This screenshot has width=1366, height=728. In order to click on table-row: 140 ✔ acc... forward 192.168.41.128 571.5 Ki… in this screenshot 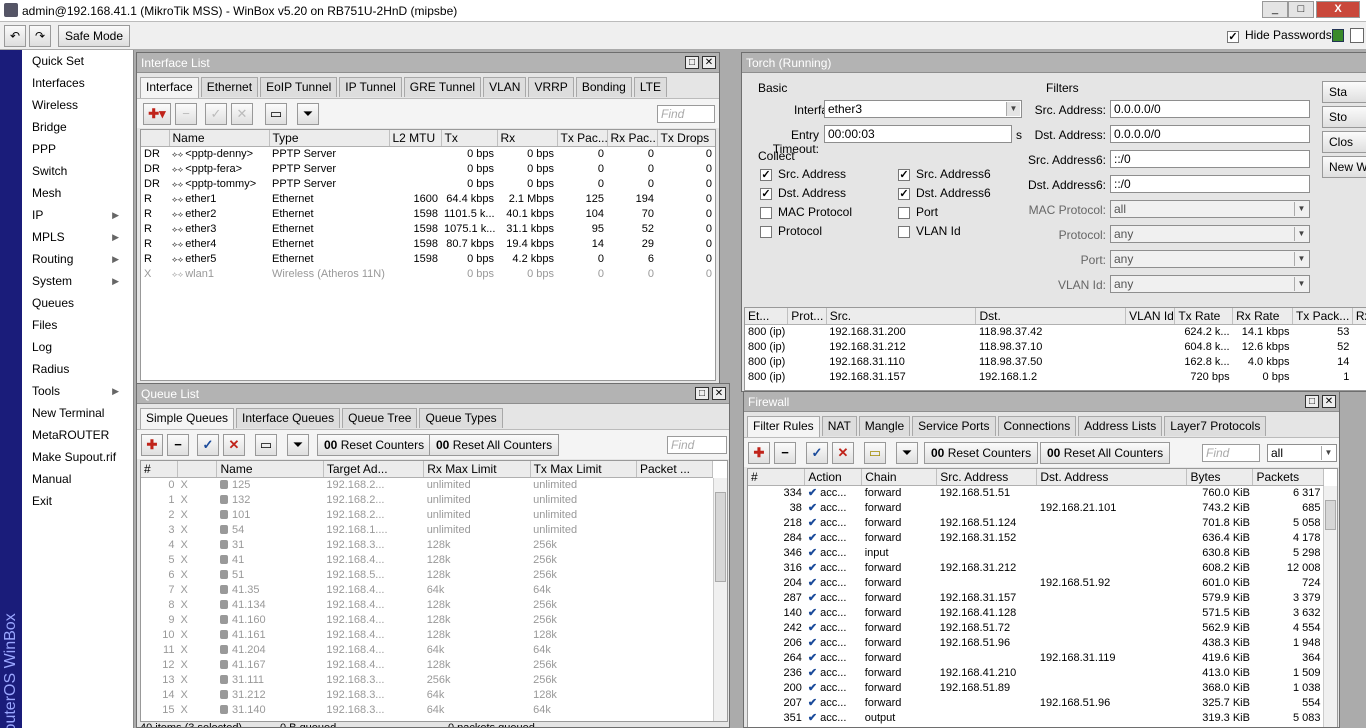, I will do `click(1036, 613)`.